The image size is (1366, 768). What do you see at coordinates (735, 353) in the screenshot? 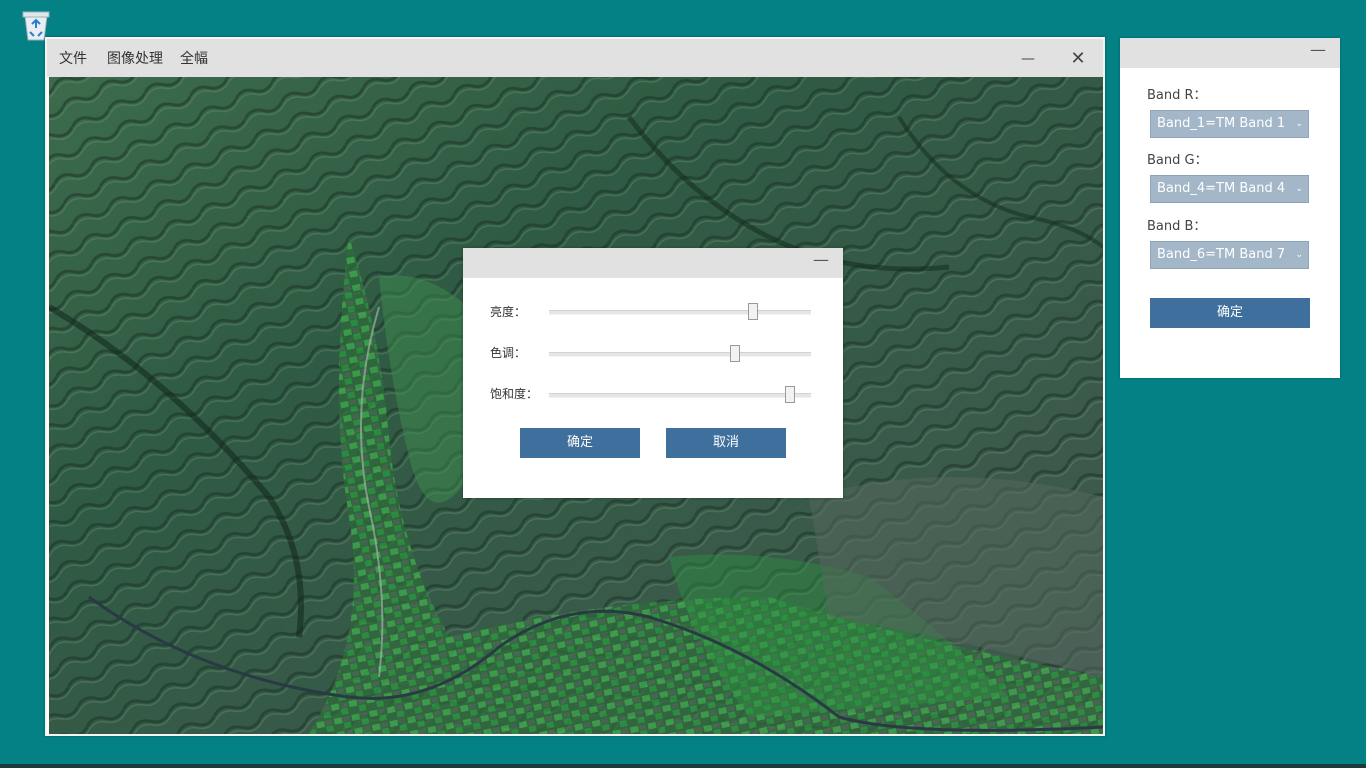
I see `hue-slider-thumb` at bounding box center [735, 353].